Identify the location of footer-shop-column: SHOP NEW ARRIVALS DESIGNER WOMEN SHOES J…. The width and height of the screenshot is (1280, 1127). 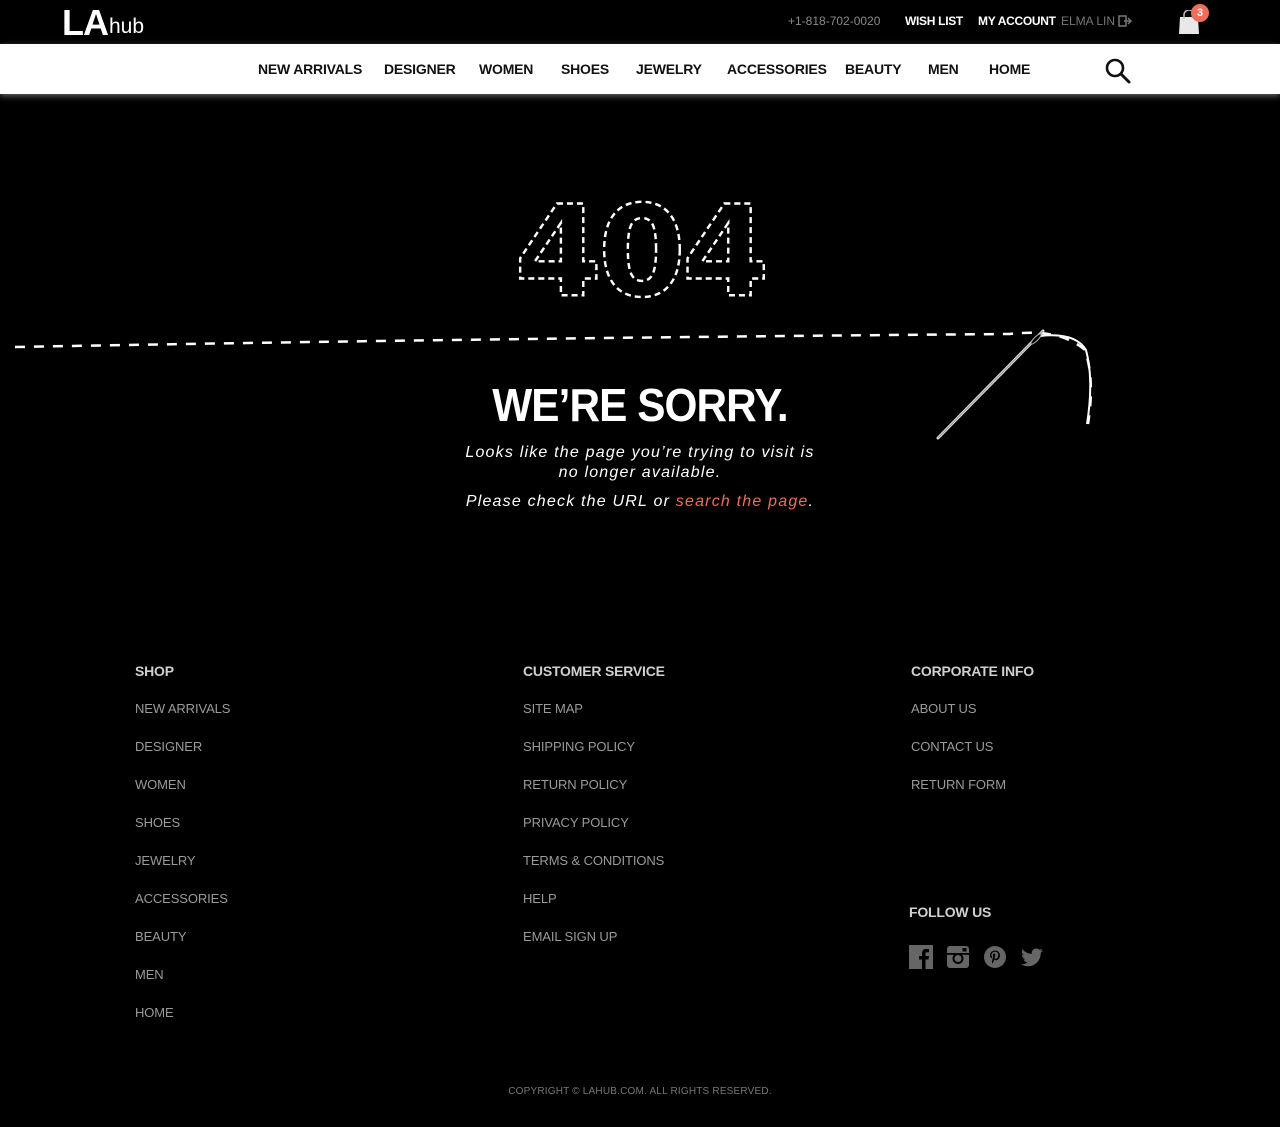
(182, 852).